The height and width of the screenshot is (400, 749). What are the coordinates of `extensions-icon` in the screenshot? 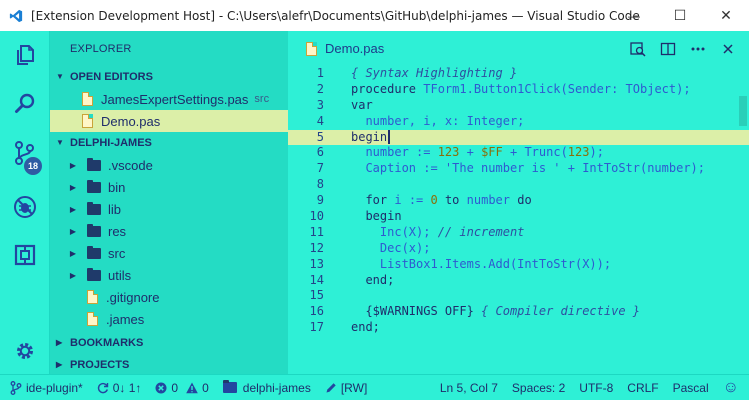 It's located at (25, 255).